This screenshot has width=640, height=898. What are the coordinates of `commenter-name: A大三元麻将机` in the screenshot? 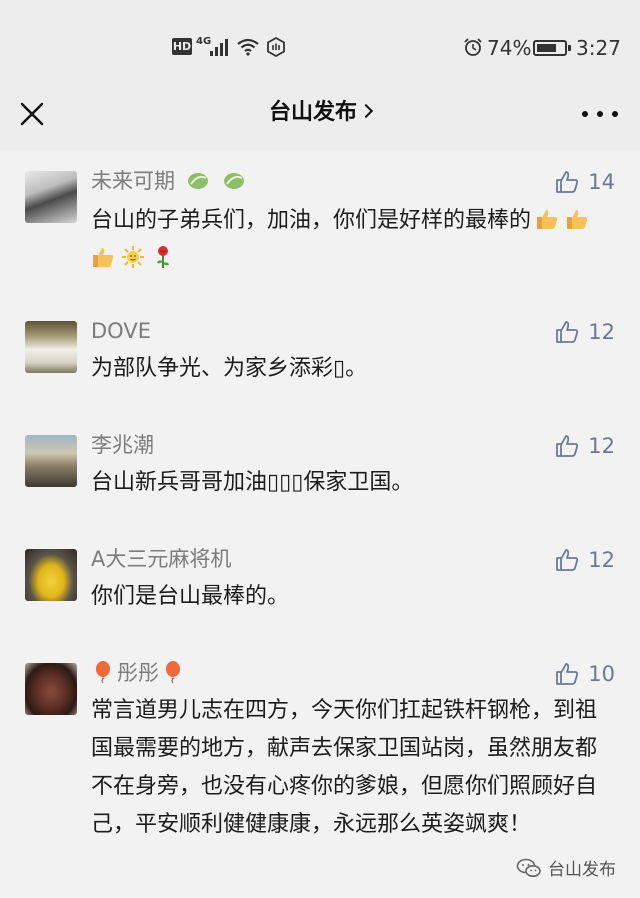 It's located at (161, 559).